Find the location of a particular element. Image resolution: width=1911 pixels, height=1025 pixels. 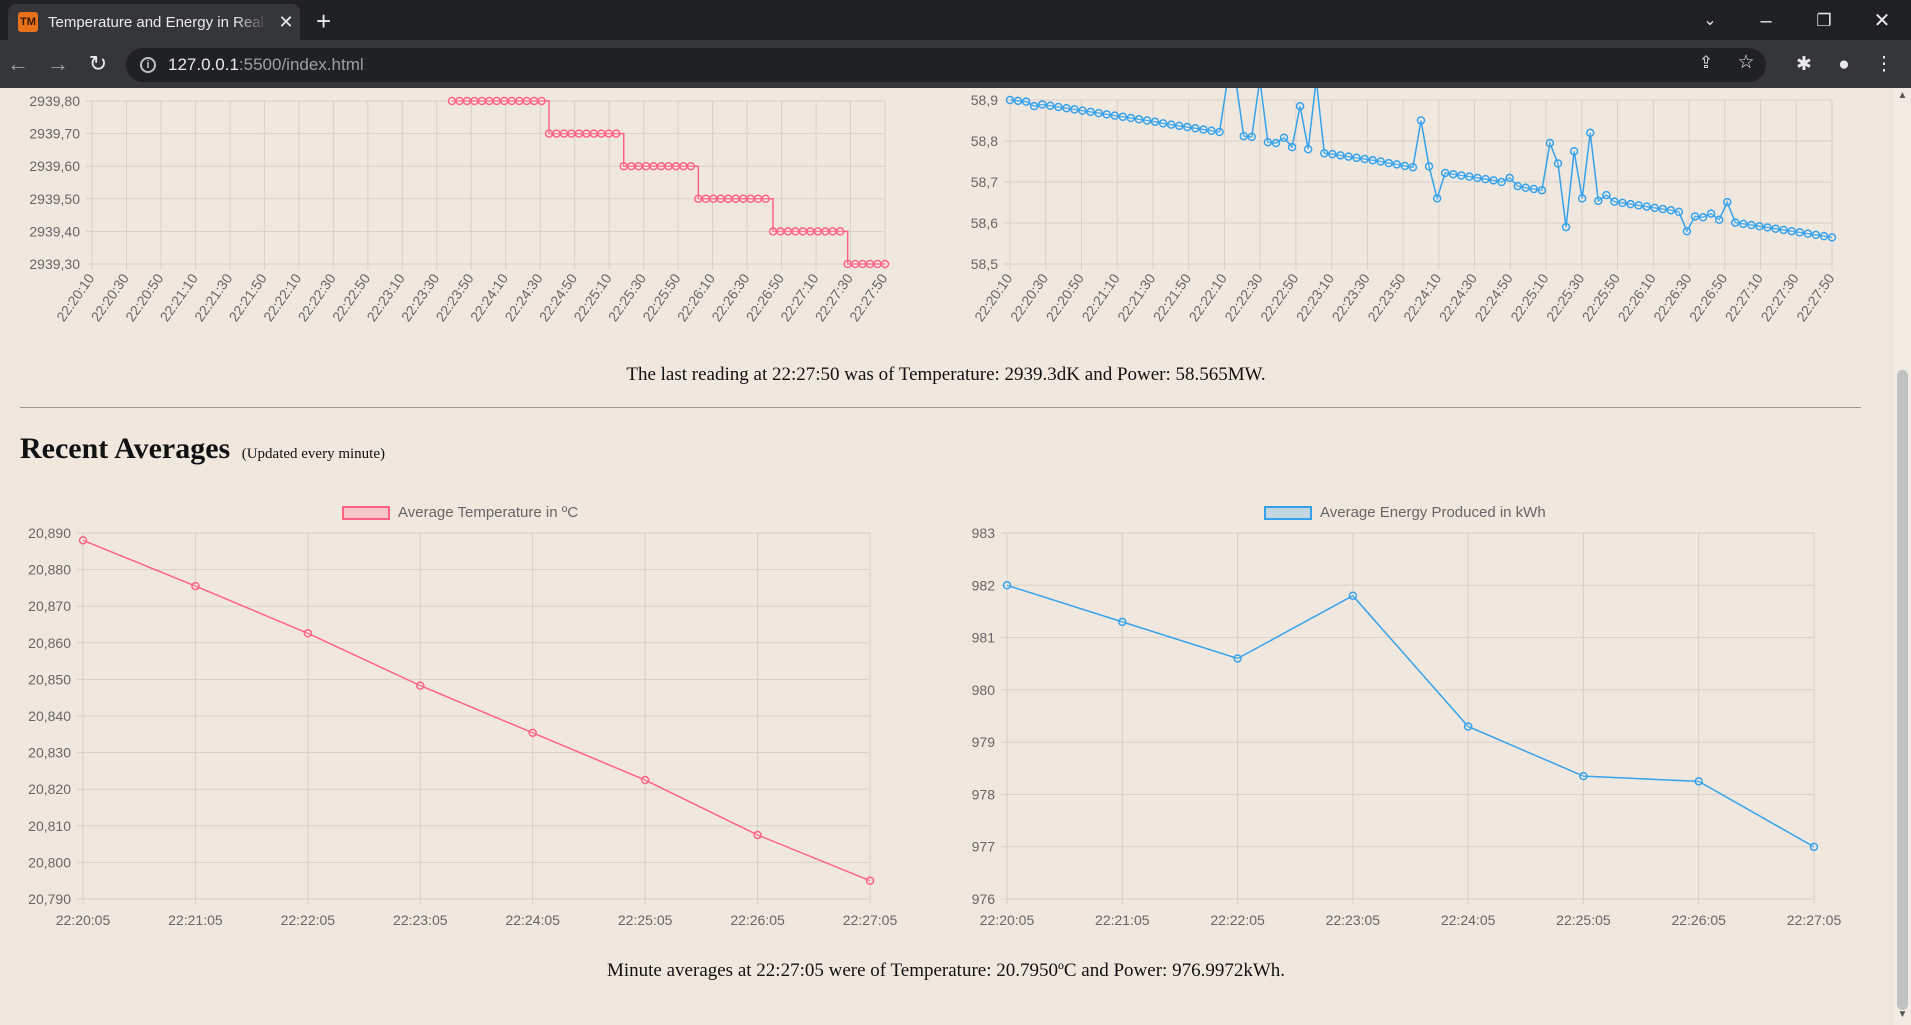

browser-tab: TM Temperature and Energy in Real Time ✕ is located at coordinates (154, 22).